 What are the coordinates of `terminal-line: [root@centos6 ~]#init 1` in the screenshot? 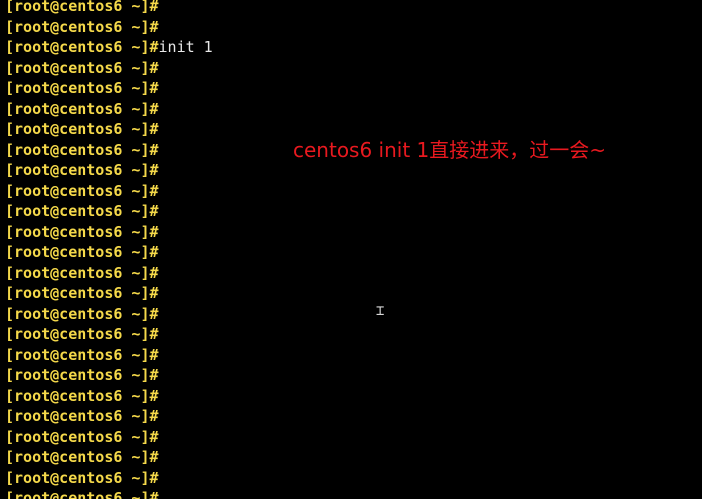 It's located at (109, 47).